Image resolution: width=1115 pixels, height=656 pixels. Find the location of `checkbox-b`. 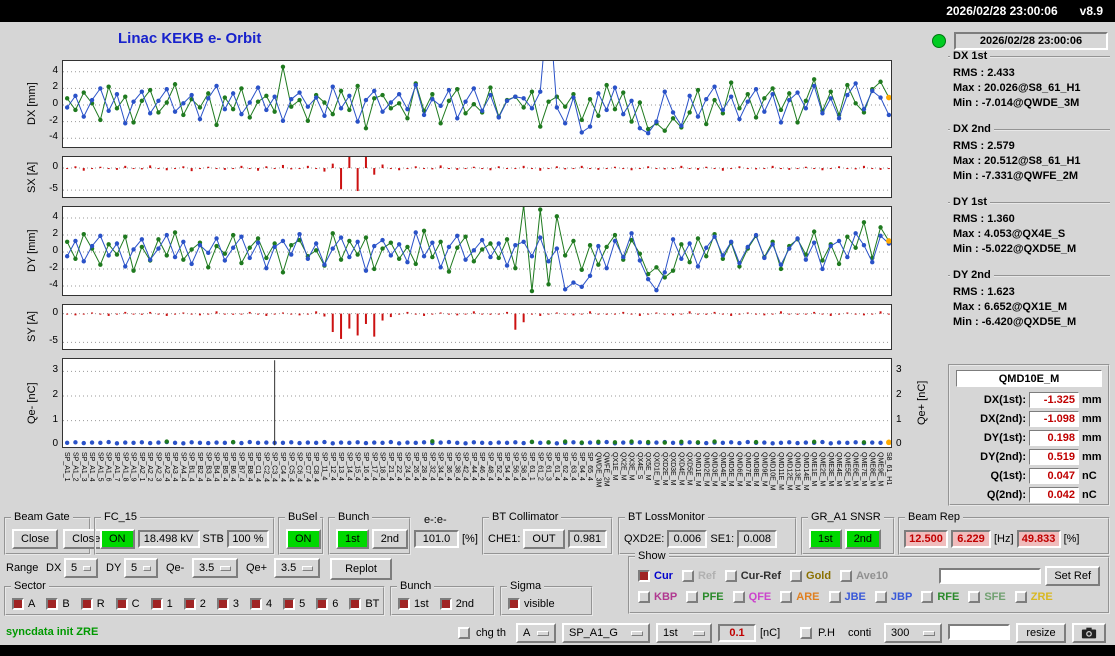

checkbox-b is located at coordinates (52, 603).